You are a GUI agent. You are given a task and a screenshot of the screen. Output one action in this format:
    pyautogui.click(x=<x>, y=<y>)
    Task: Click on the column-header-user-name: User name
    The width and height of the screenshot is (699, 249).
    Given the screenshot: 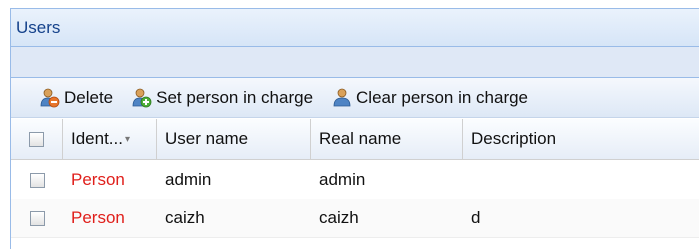 What is the action you would take?
    pyautogui.click(x=234, y=139)
    